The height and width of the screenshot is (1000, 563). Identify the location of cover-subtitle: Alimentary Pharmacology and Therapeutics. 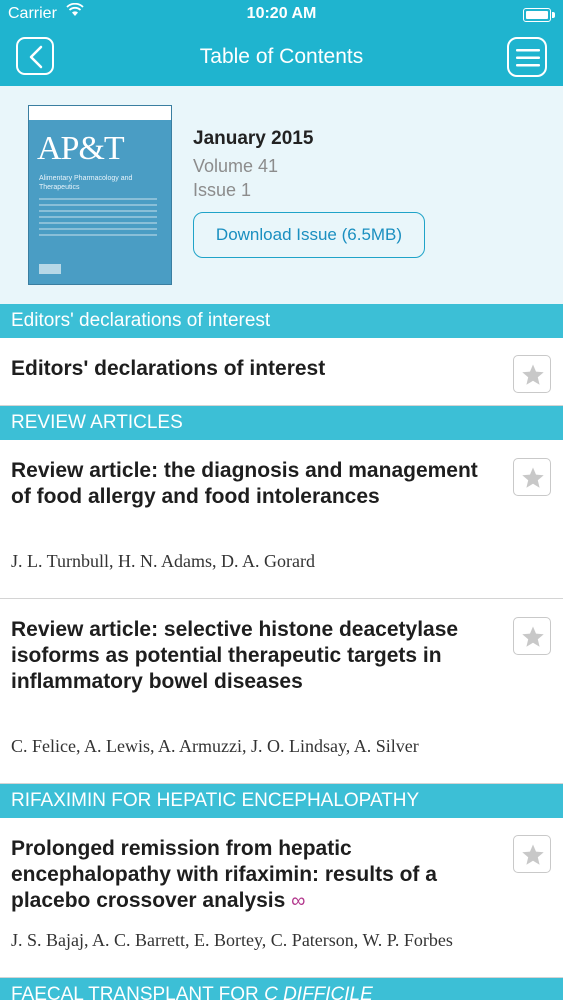
(86, 183).